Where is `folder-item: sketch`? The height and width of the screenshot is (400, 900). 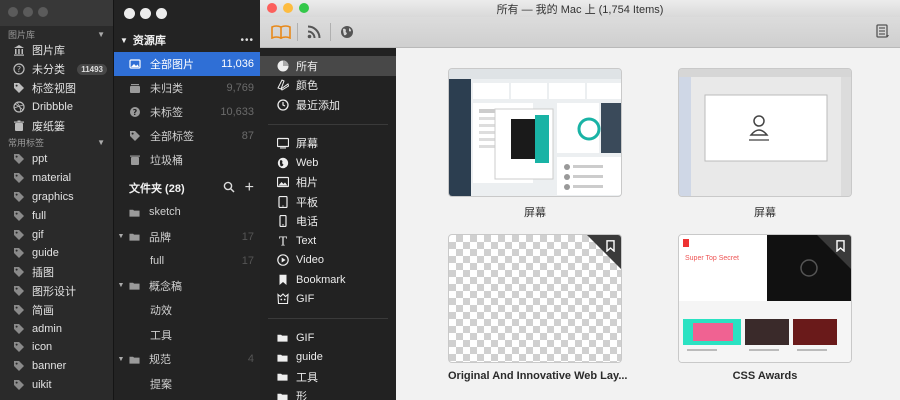 folder-item: sketch is located at coordinates (187, 212).